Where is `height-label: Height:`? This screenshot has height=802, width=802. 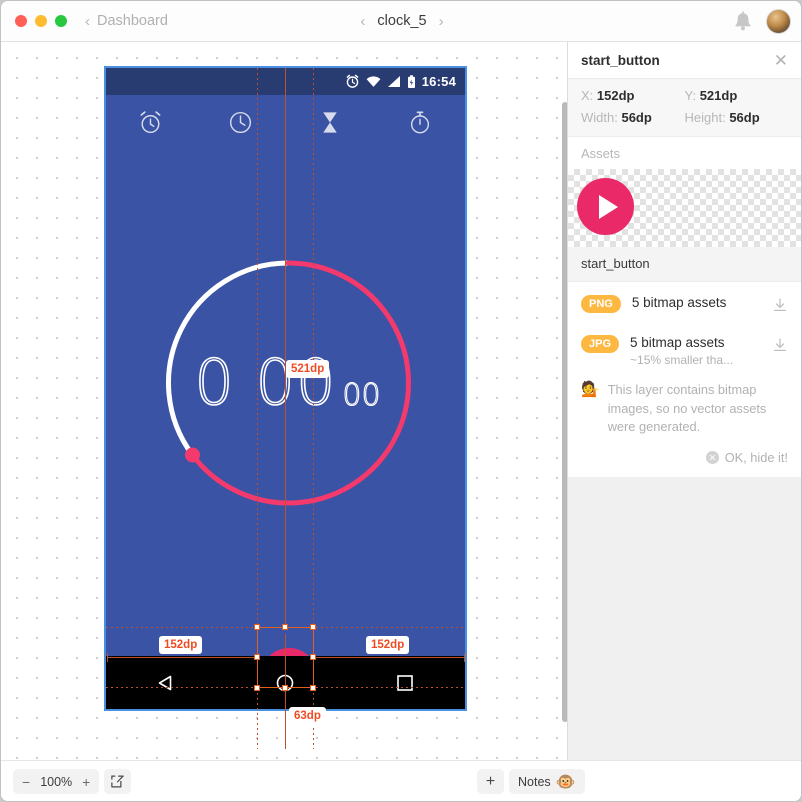 height-label: Height: is located at coordinates (705, 117).